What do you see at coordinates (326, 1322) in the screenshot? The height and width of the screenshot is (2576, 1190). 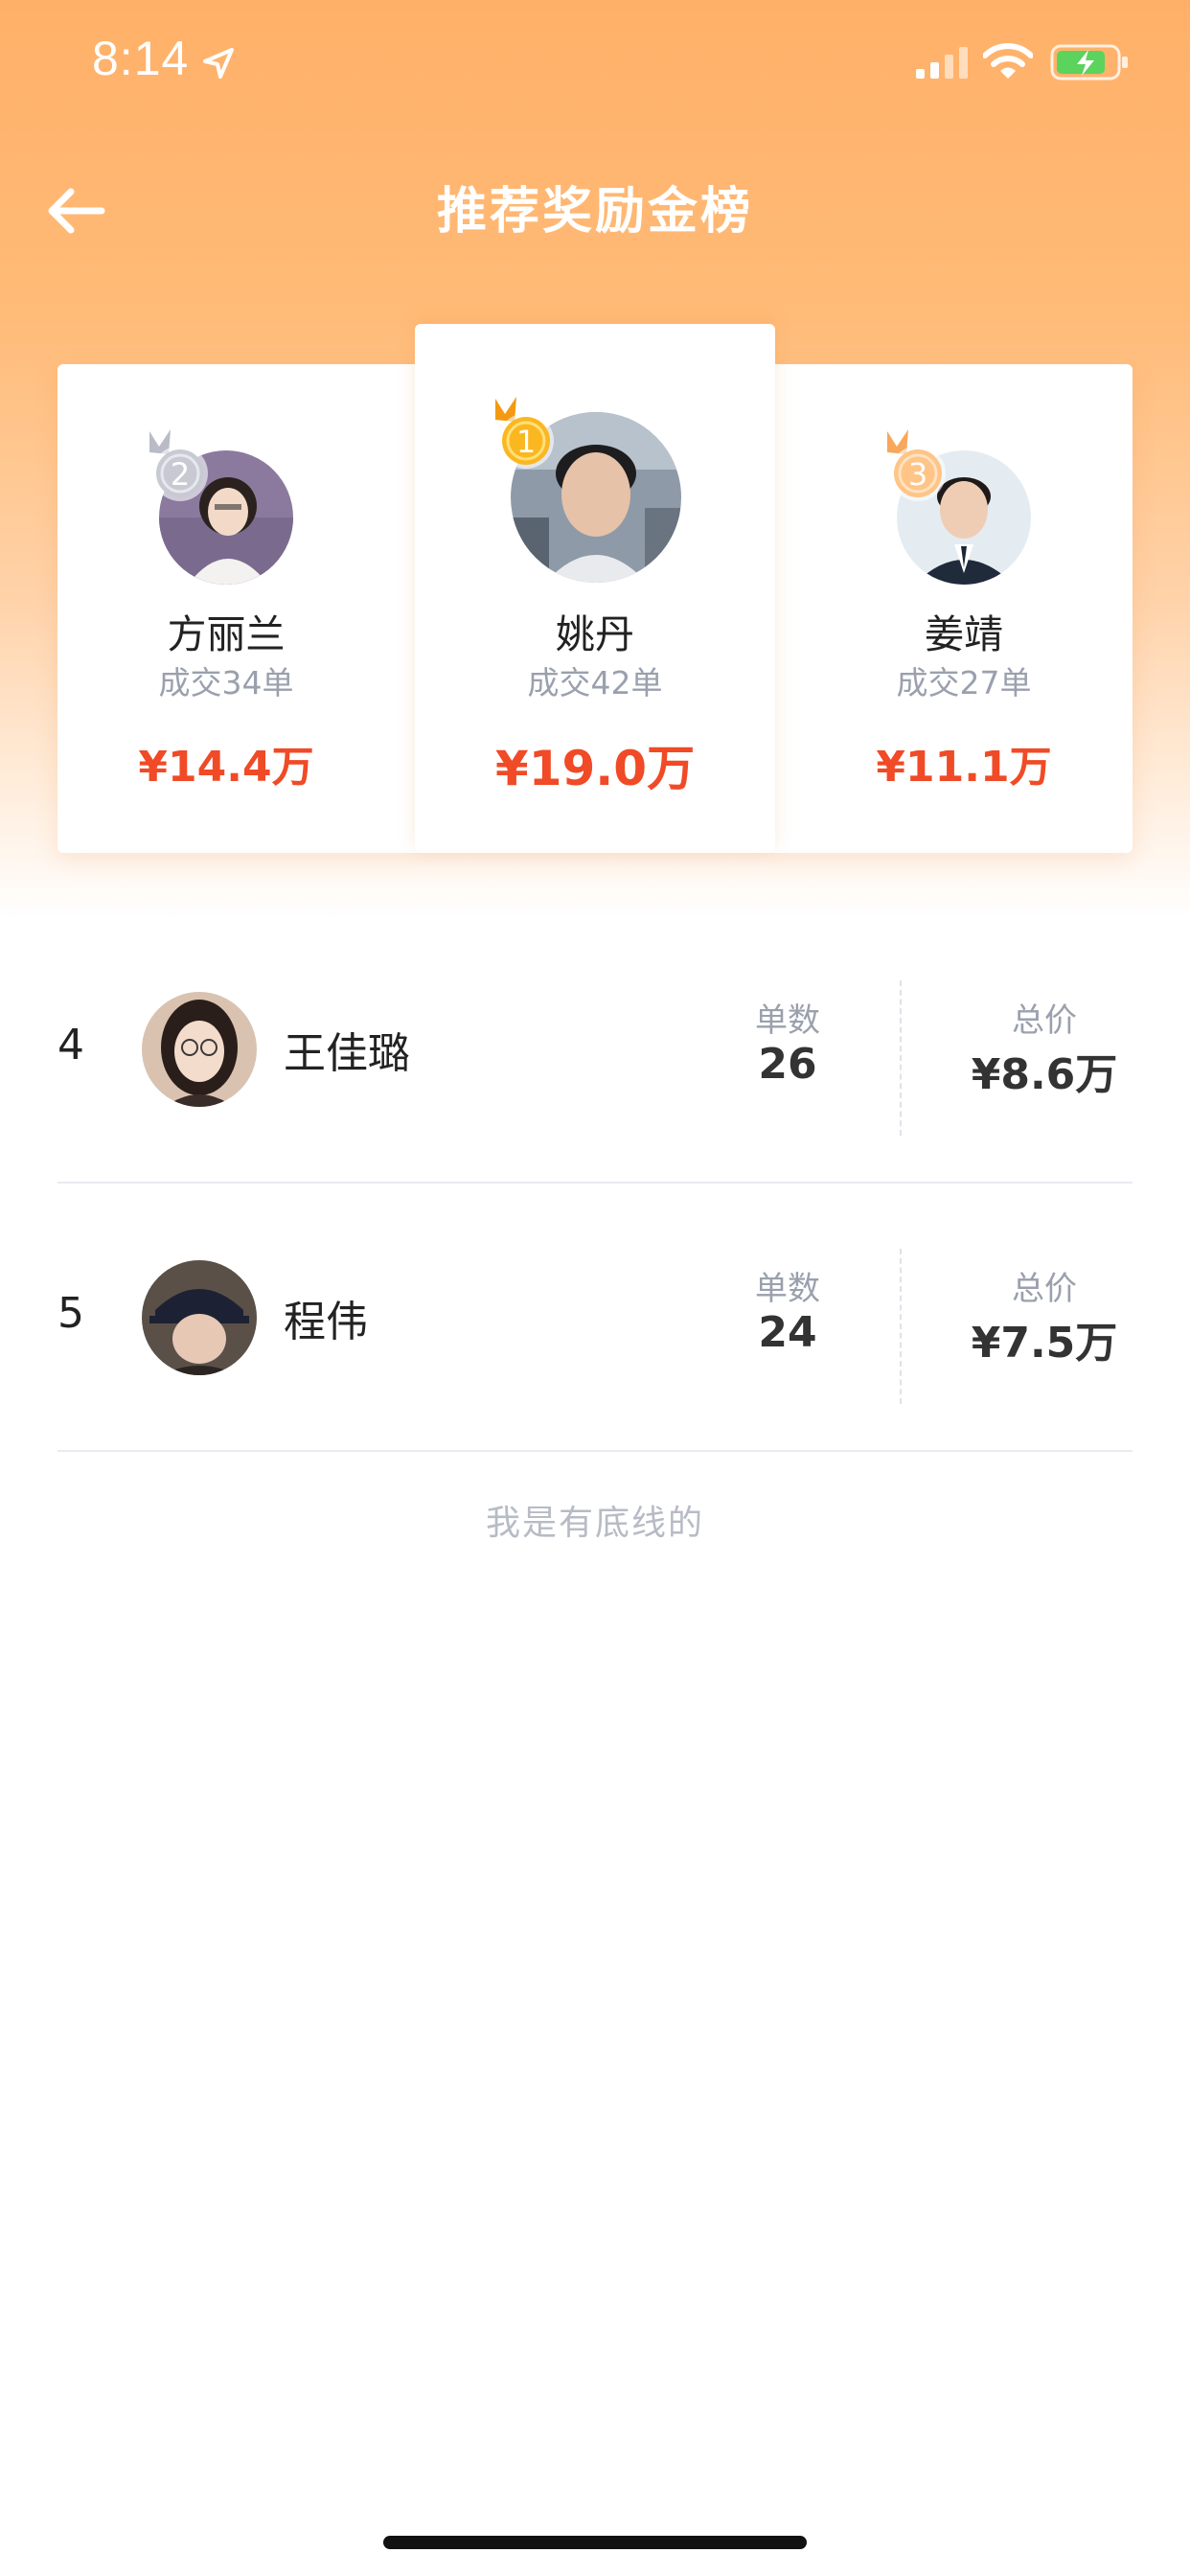 I see `user-name: 程伟` at bounding box center [326, 1322].